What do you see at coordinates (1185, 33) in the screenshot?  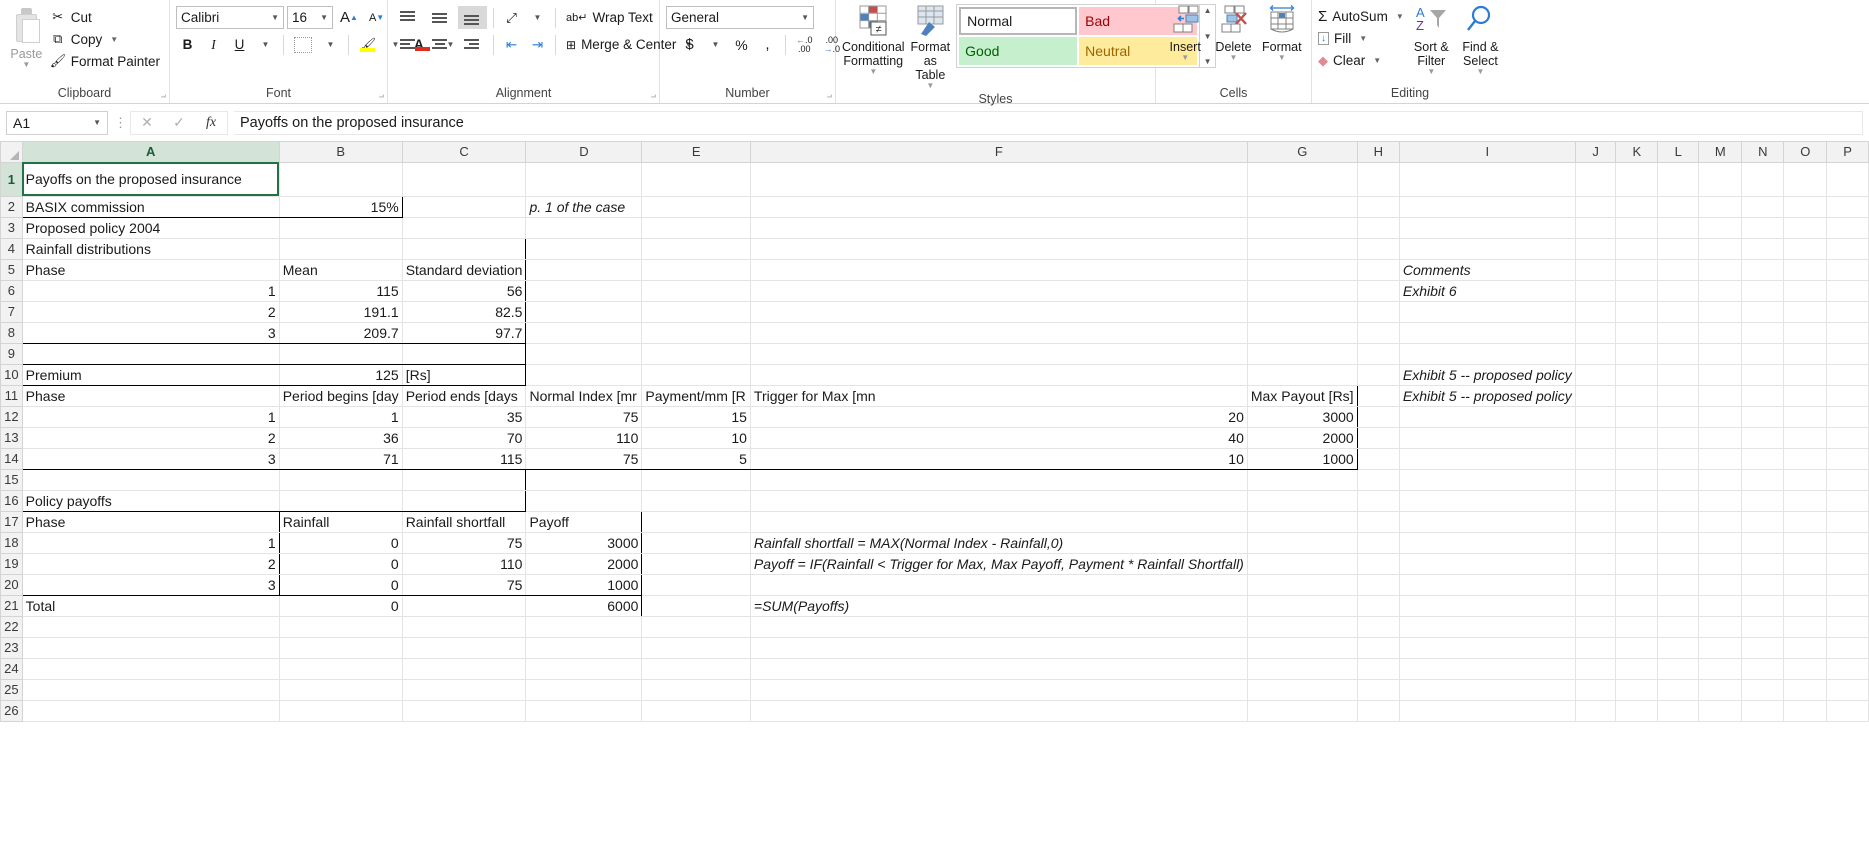 I see `insert-cells-button: Insert ▼` at bounding box center [1185, 33].